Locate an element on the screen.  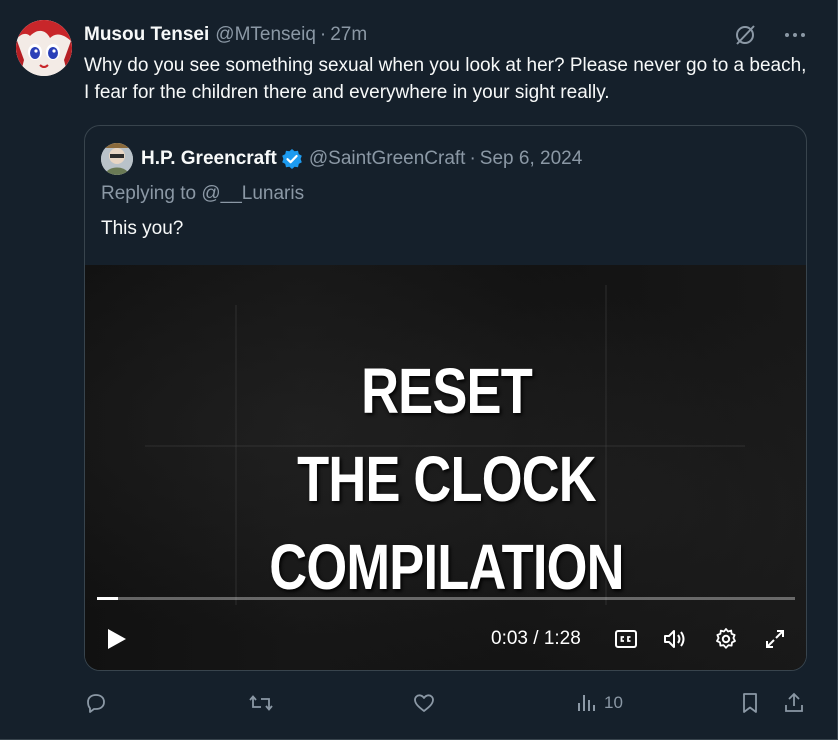
tweet-action-bar: 10 is located at coordinates (449, 703).